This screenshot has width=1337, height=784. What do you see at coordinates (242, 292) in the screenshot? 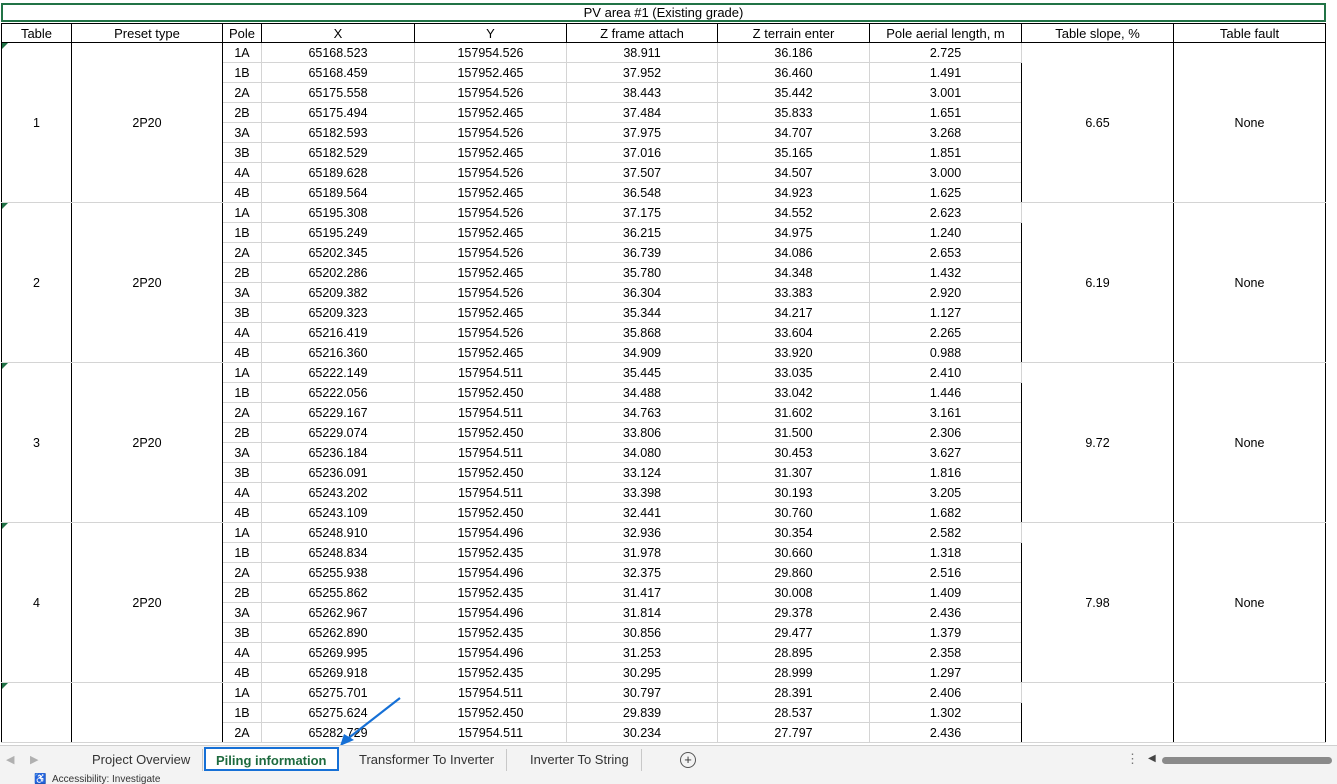
I see `grid-cell: 3A` at bounding box center [242, 292].